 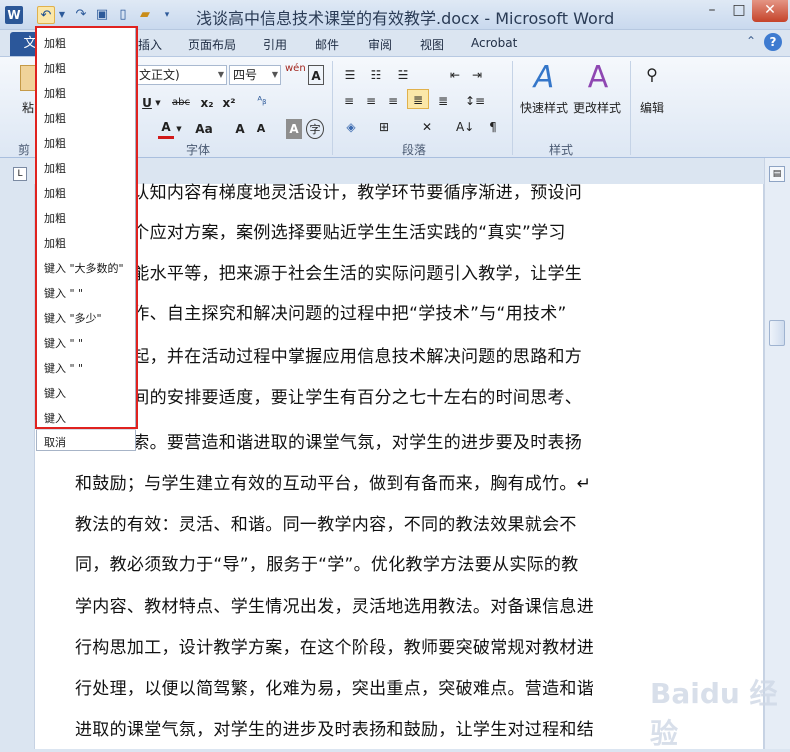 What do you see at coordinates (55, 442) in the screenshot?
I see `undo-cancel-item: 取消` at bounding box center [55, 442].